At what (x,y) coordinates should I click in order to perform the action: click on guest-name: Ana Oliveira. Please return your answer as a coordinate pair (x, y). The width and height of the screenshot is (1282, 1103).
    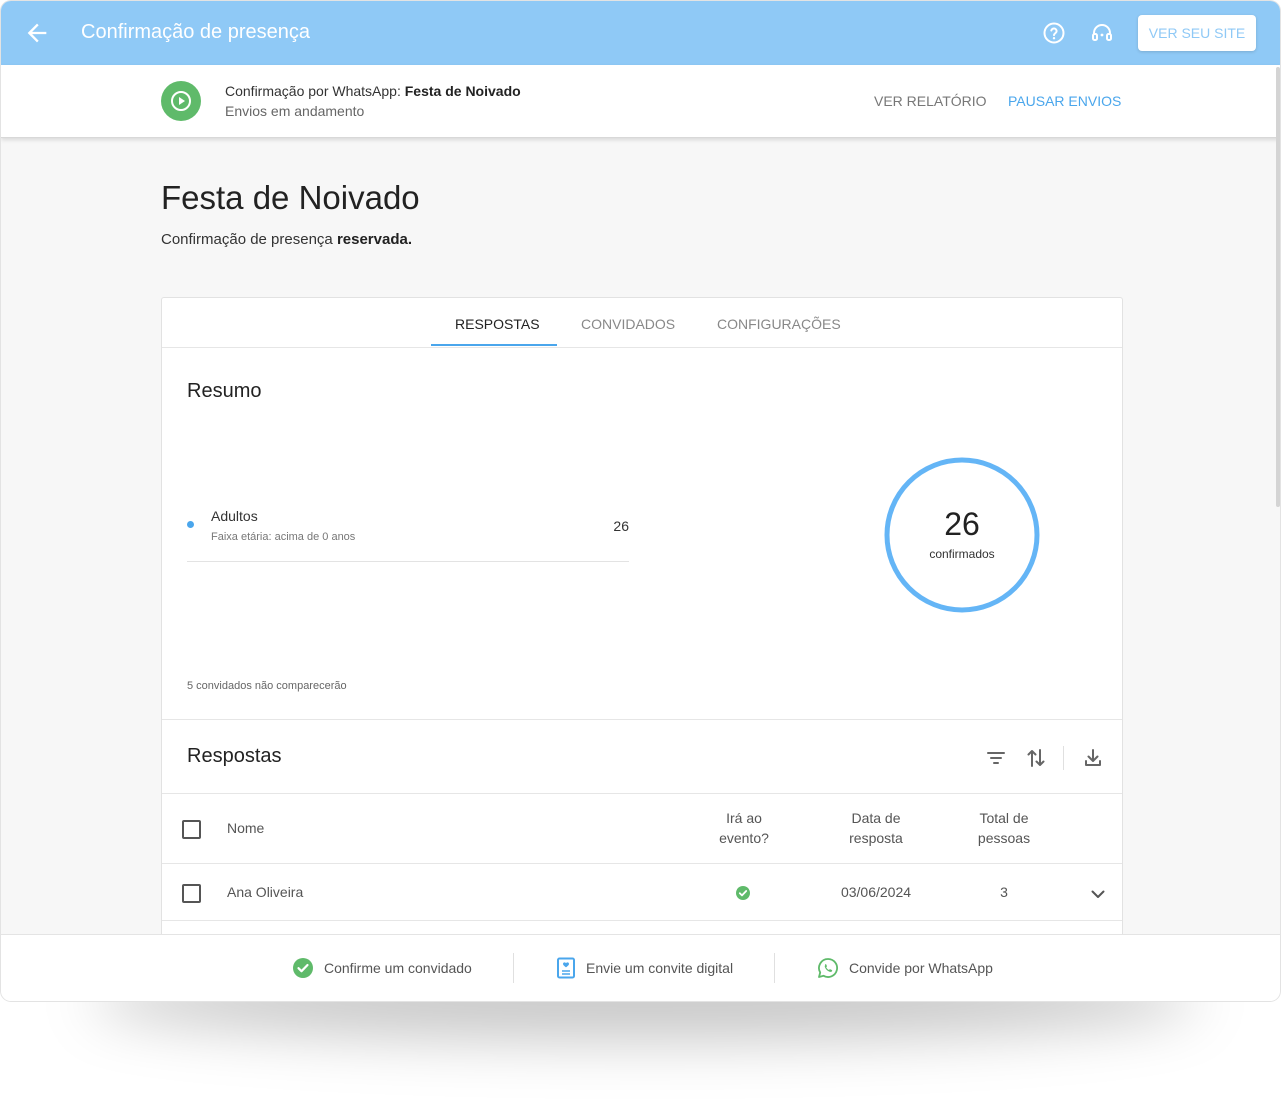
    Looking at the image, I should click on (265, 892).